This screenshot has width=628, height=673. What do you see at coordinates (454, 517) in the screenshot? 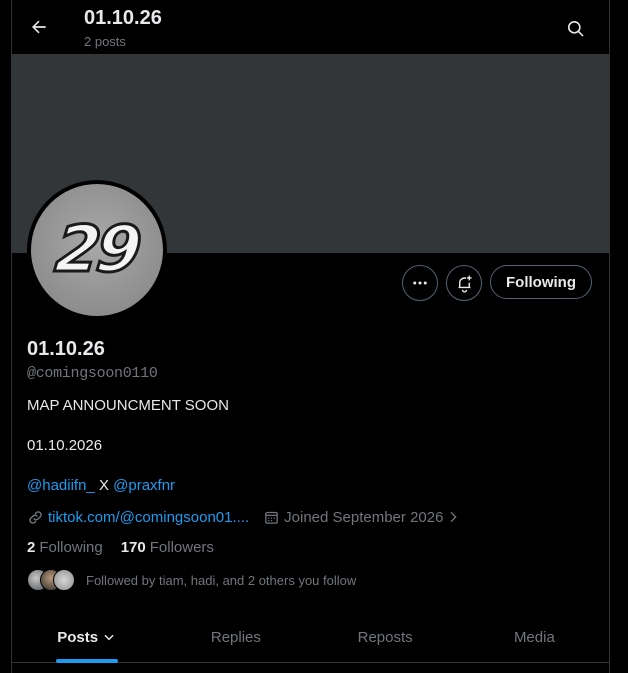
I see `chevron-right-icon` at bounding box center [454, 517].